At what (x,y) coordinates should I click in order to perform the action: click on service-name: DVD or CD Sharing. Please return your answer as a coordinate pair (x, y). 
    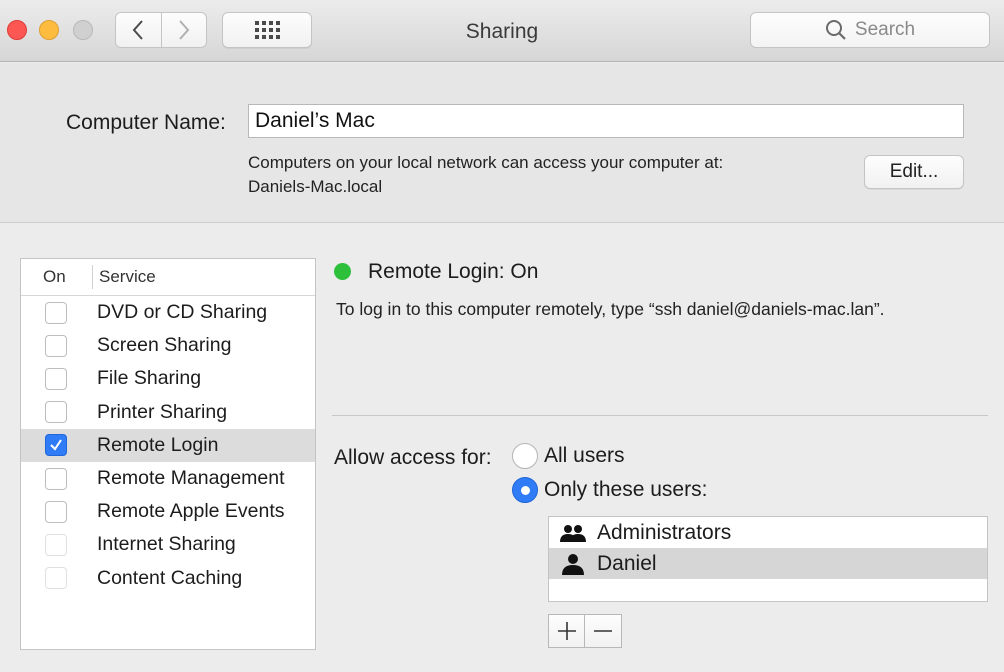
    Looking at the image, I should click on (182, 312).